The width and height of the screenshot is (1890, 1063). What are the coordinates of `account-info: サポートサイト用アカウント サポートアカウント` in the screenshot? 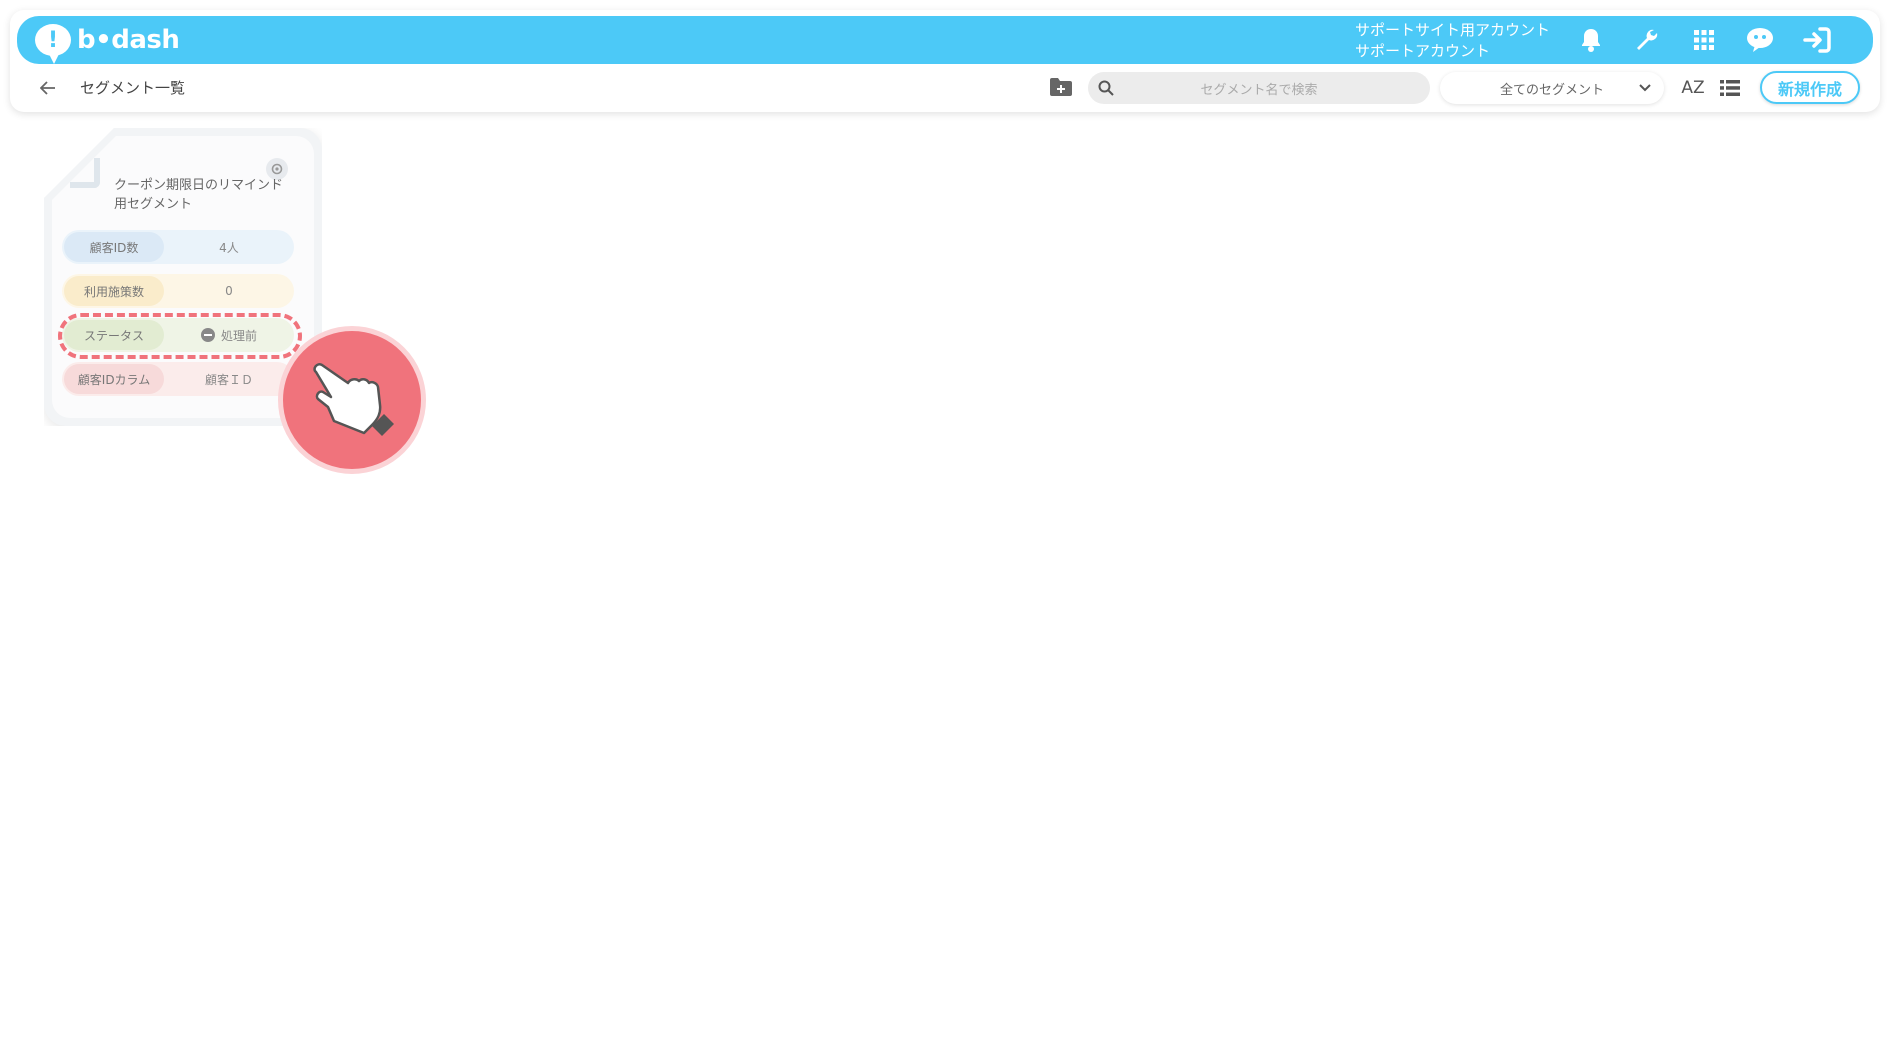 It's located at (1452, 41).